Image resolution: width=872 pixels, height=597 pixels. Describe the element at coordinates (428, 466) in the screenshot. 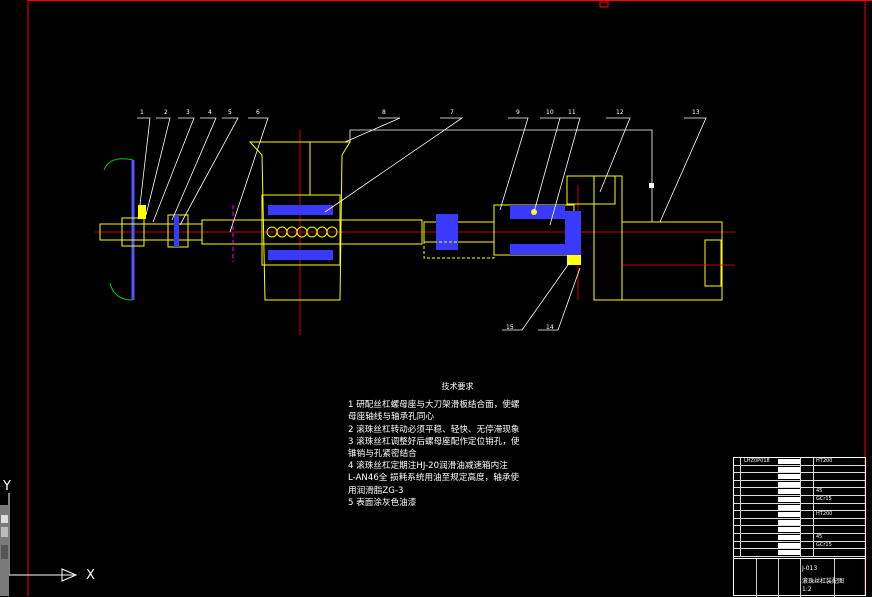

I see `requirement-line: 4 滚珠丝杠定期注HJ-20润滑油减速箱内注` at that location.